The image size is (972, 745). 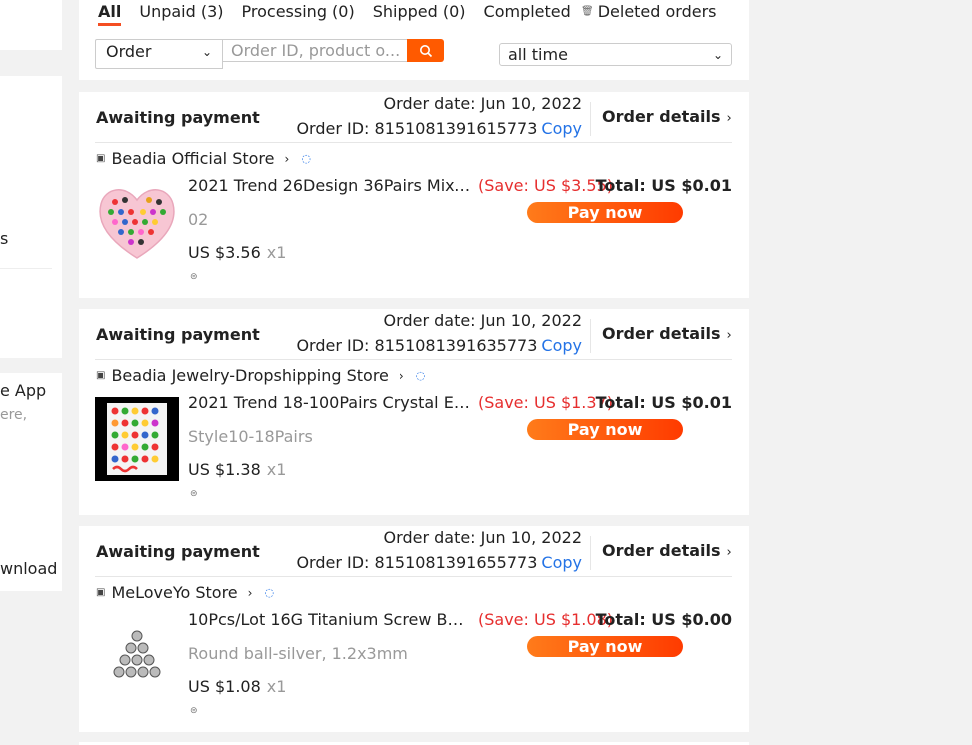 I want to click on order-total: Total: US $0.00, so click(x=663, y=619).